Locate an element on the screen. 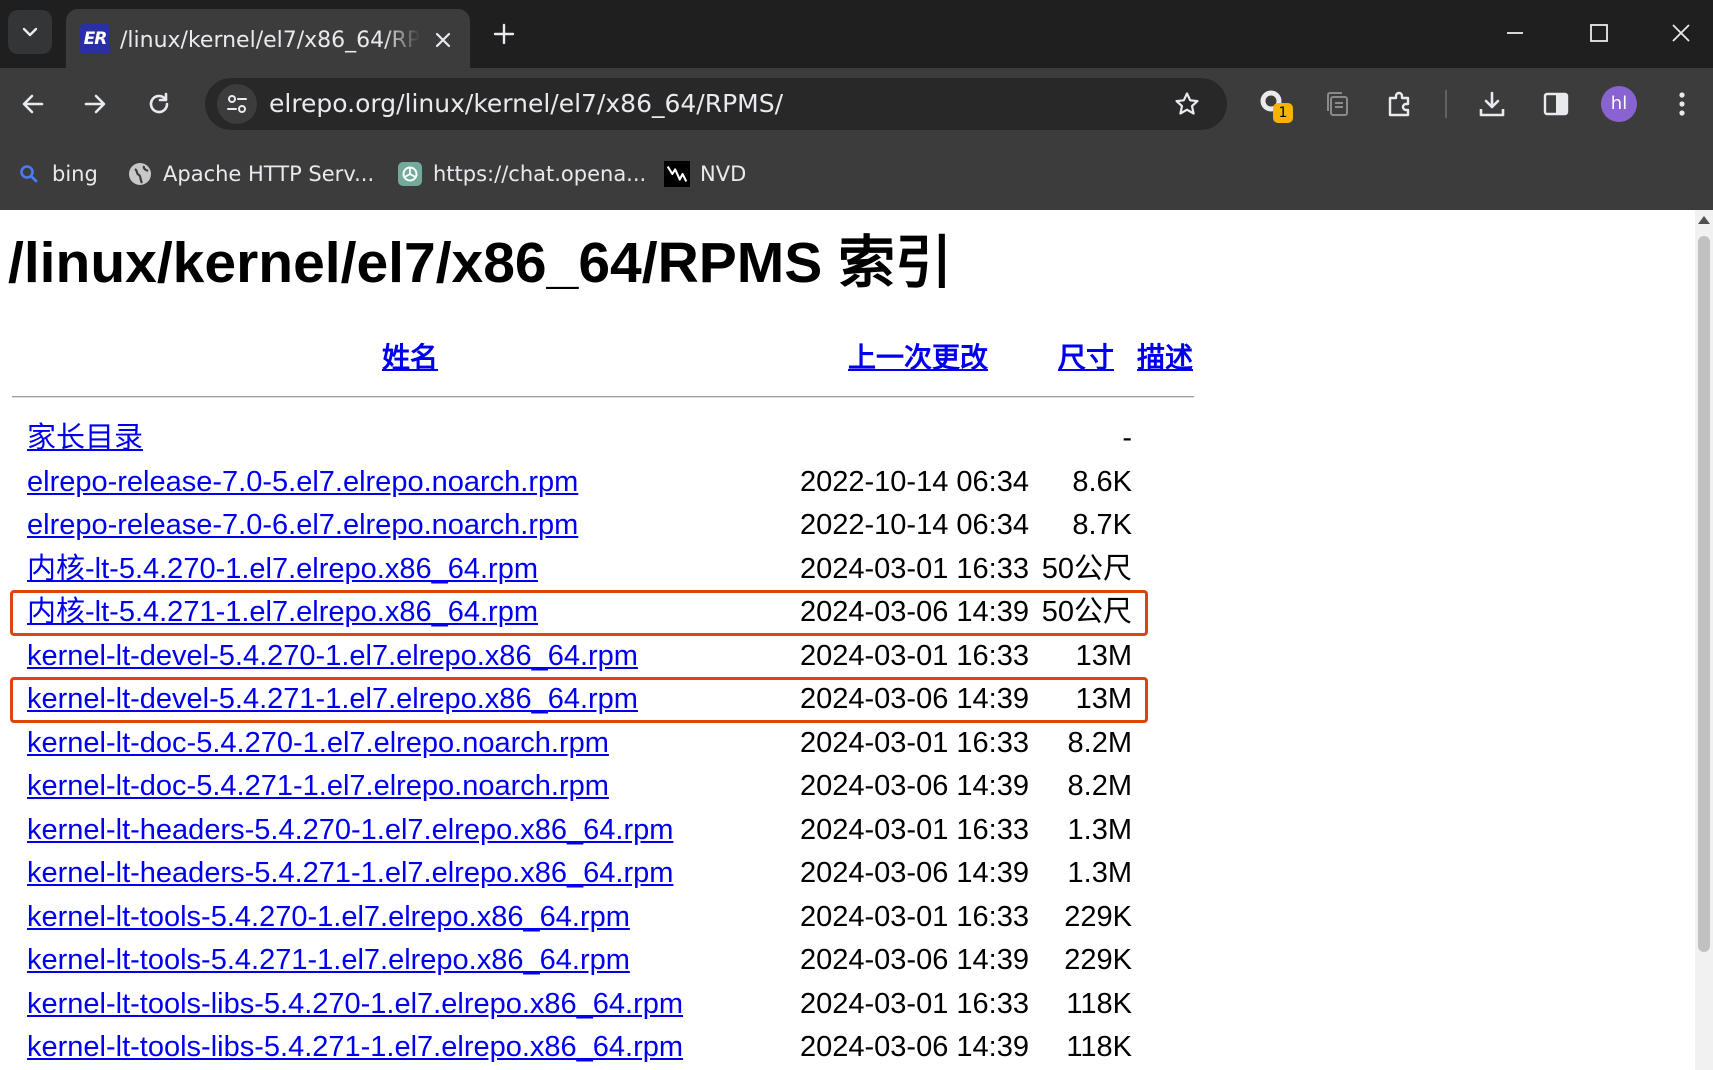 The image size is (1713, 1070). downloads-button is located at coordinates (1492, 104).